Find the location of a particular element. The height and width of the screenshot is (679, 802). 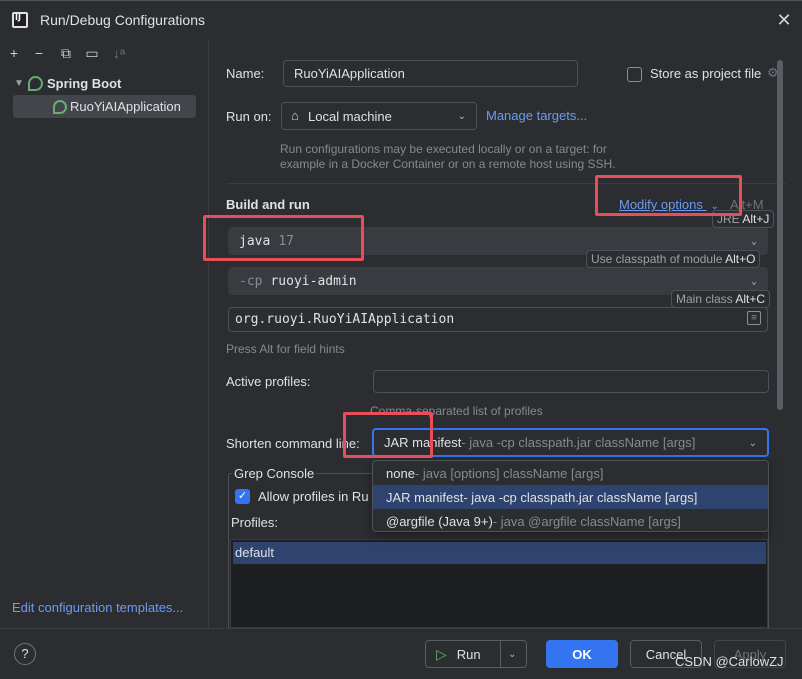

tree-item-ruoyi-application: RuoYiAIApplication is located at coordinates (104, 106).